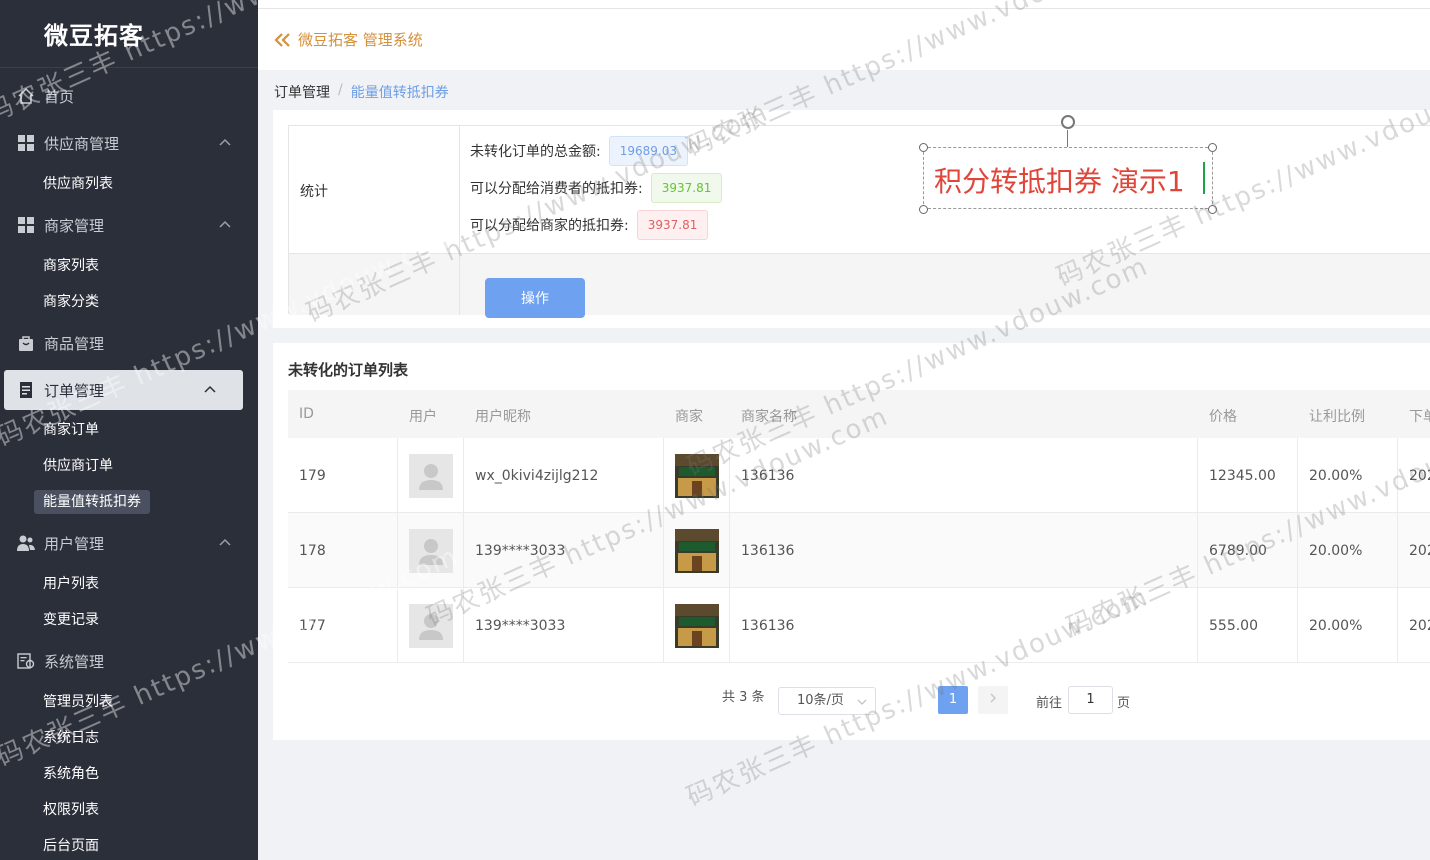 The width and height of the screenshot is (1430, 860). Describe the element at coordinates (343, 475) in the screenshot. I see `cell-id: 179` at that location.